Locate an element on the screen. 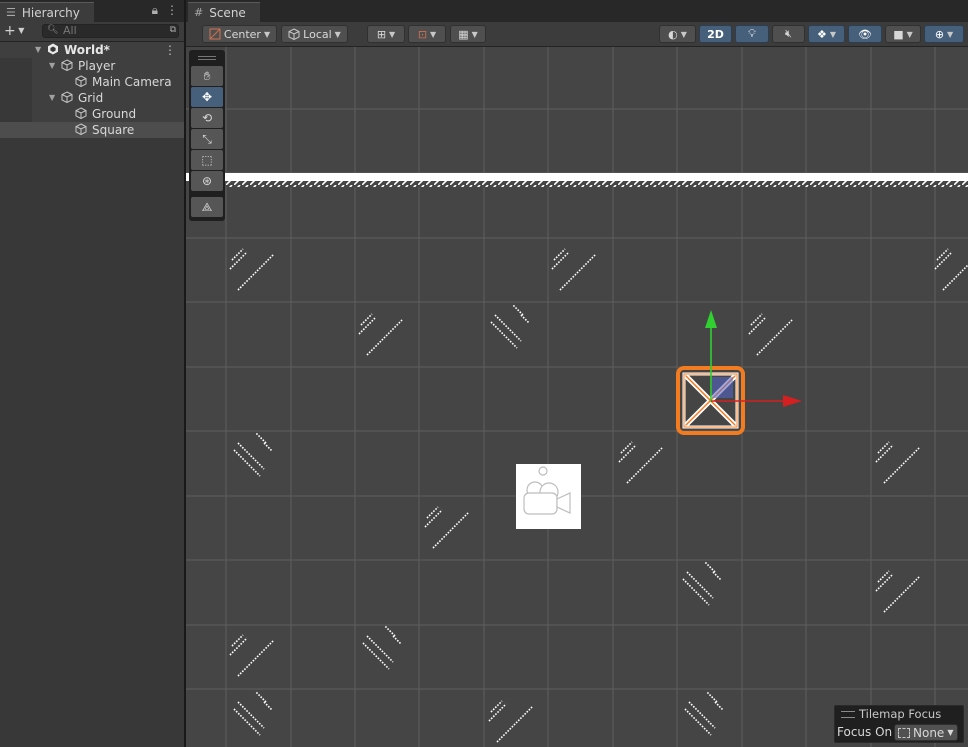 The width and height of the screenshot is (968, 747). camera-settings-dropdown: ■ ▼ is located at coordinates (903, 34).